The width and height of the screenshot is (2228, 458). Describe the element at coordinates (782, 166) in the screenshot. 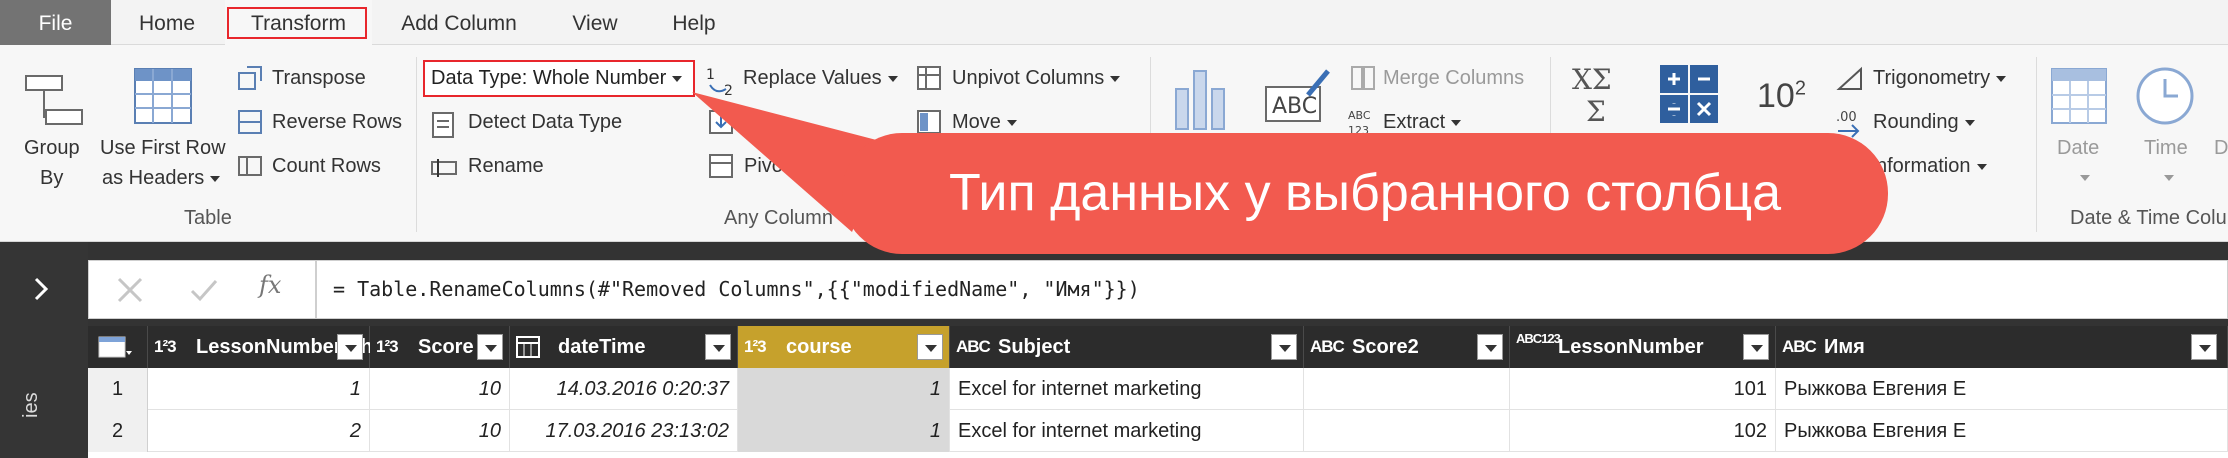

I see `pivot-column-button: Pivot Co` at that location.